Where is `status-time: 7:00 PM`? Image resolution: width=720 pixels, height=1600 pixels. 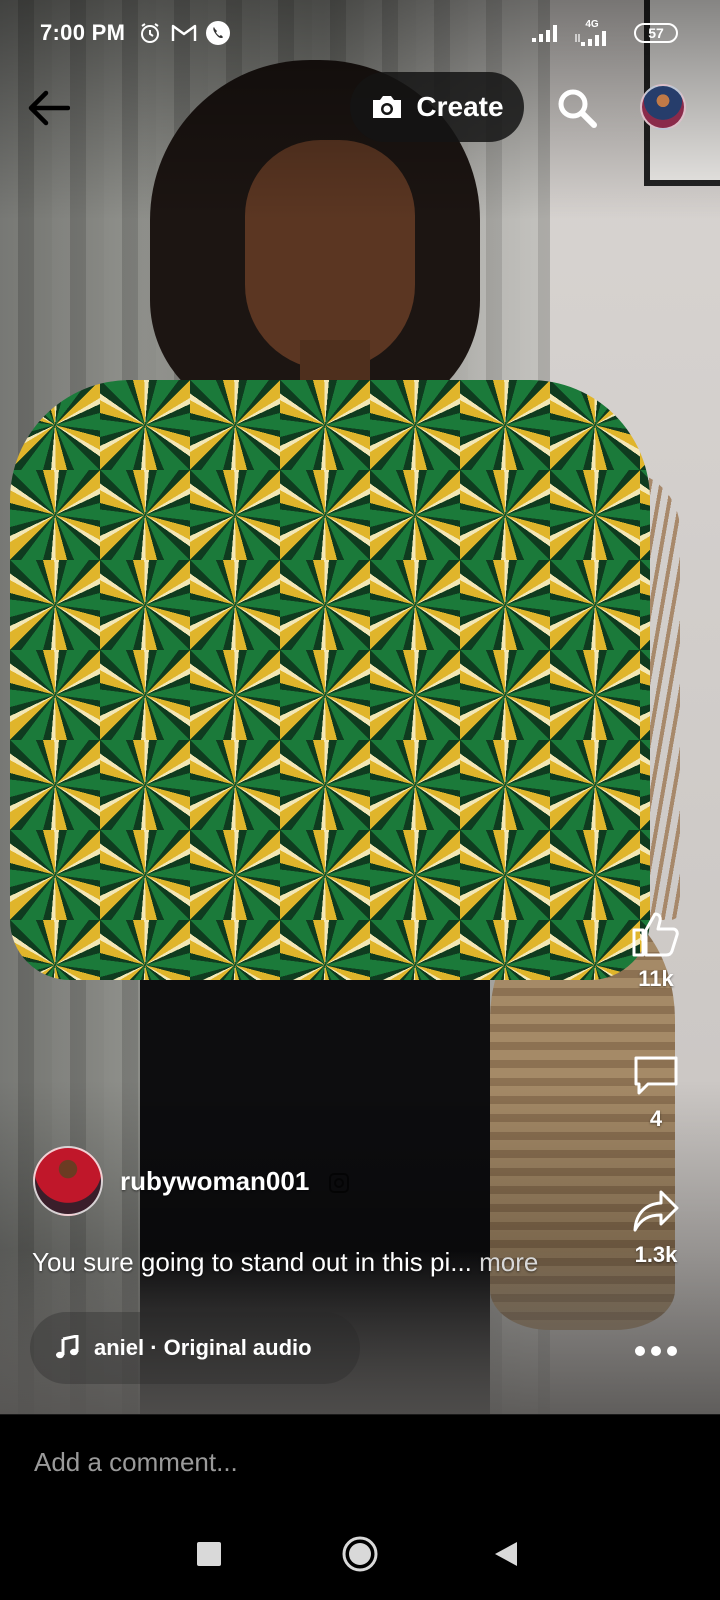 status-time: 7:00 PM is located at coordinates (83, 32).